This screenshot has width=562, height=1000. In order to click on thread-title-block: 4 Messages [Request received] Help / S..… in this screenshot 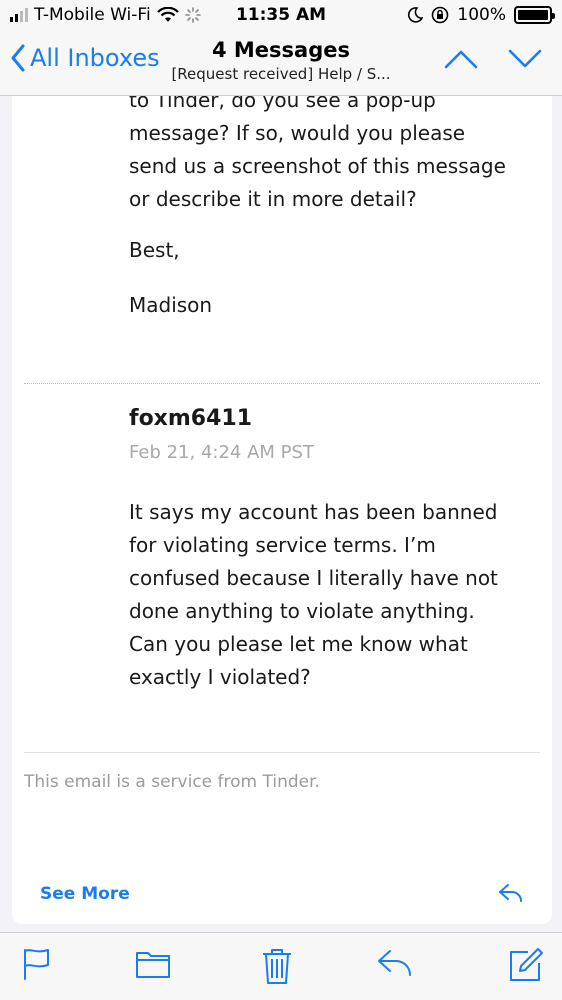, I will do `click(281, 60)`.